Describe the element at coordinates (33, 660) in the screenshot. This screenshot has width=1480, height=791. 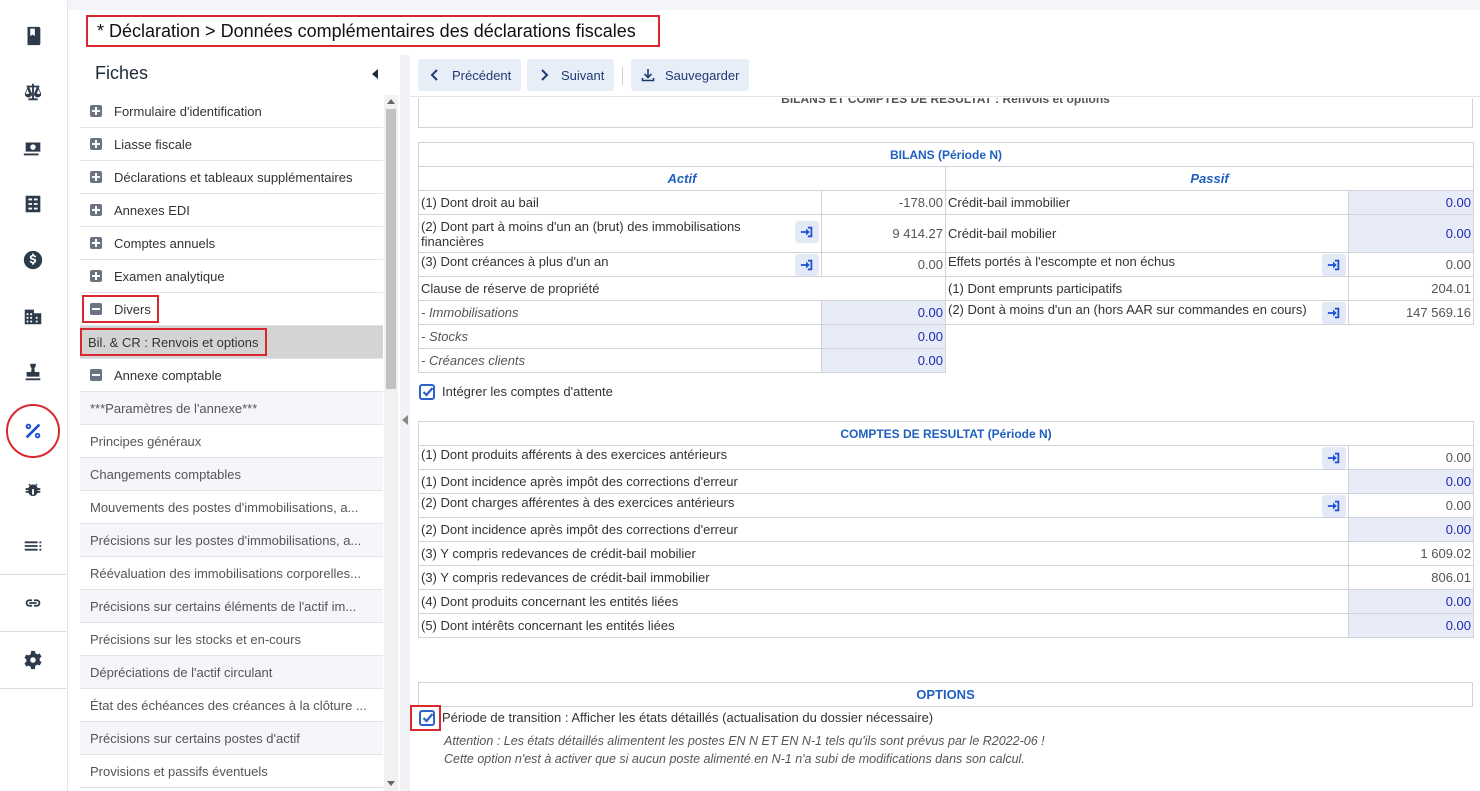
I see `gear-icon` at that location.